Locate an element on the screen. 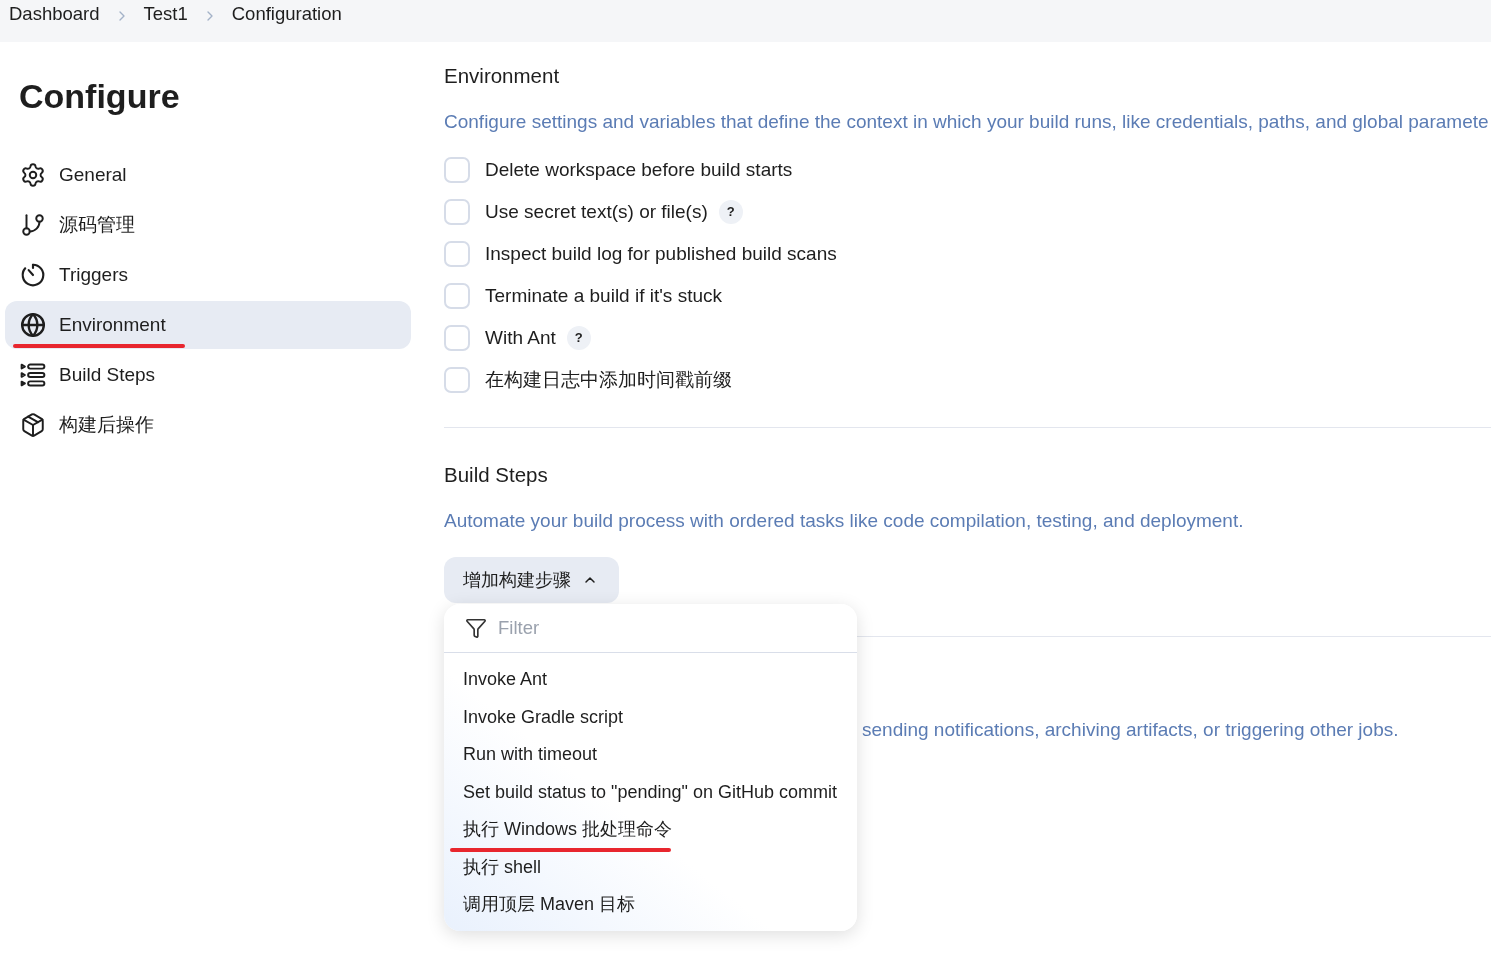 The image size is (1491, 971). breadcrumb-link: Configuration is located at coordinates (286, 14).